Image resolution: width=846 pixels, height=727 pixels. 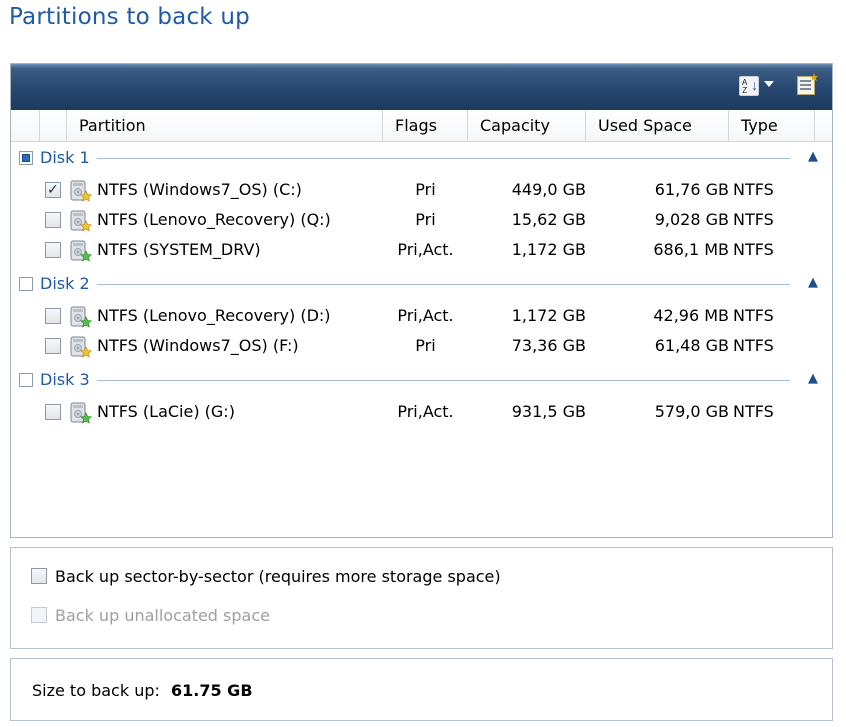 I want to click on partition-used-space: 61,48 GB, so click(x=691, y=345).